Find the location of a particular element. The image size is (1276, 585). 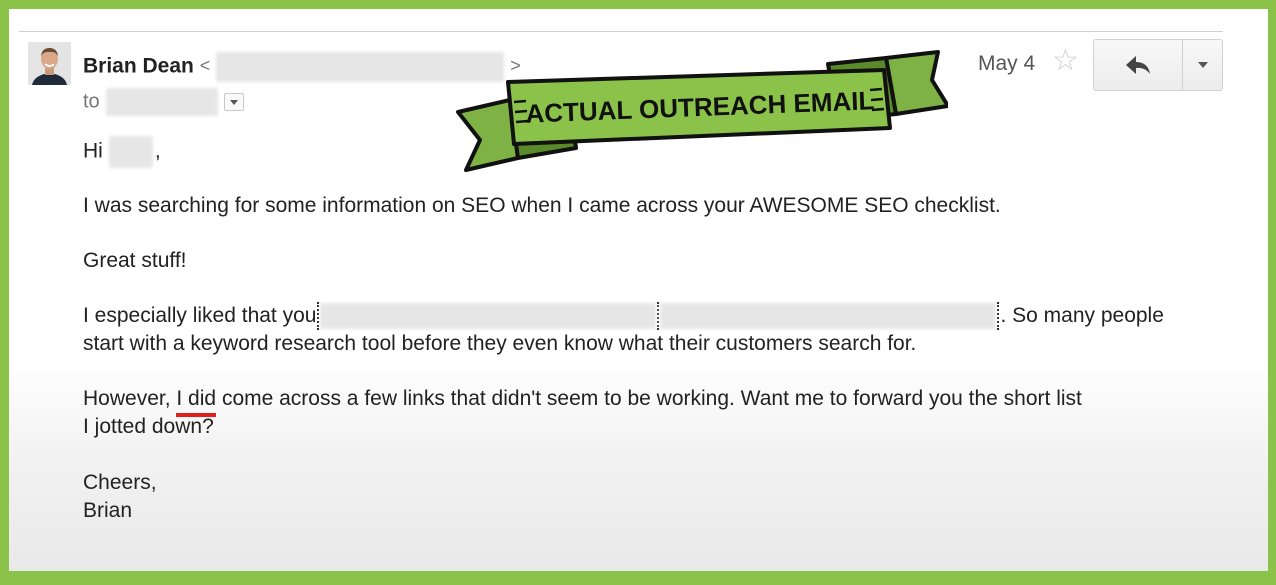

redacted-recipient-name is located at coordinates (130, 152).